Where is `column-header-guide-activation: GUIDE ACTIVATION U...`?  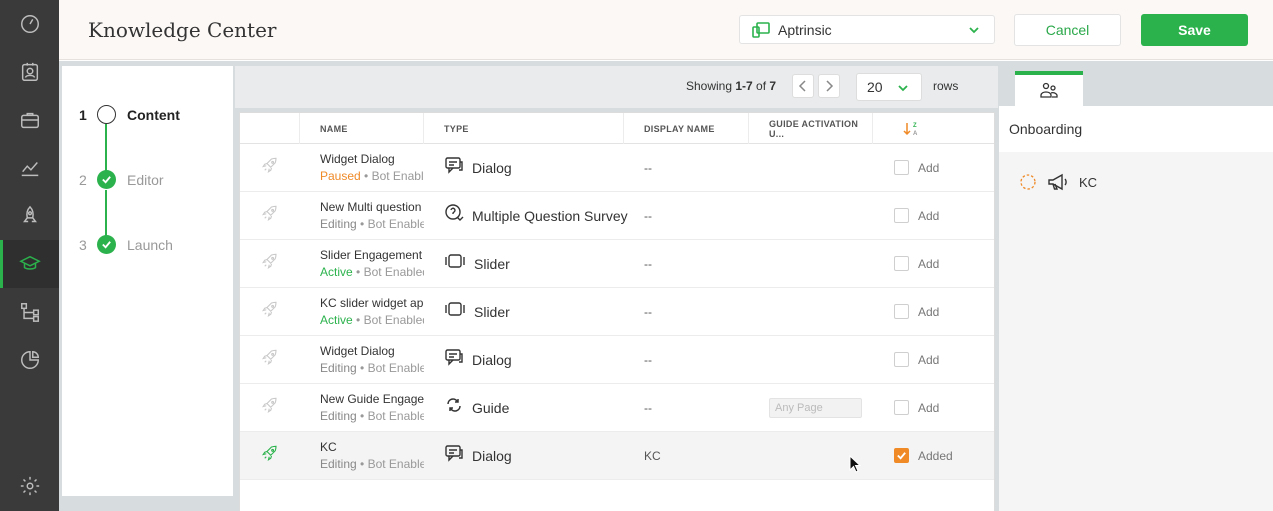 column-header-guide-activation: GUIDE ACTIVATION U... is located at coordinates (811, 128).